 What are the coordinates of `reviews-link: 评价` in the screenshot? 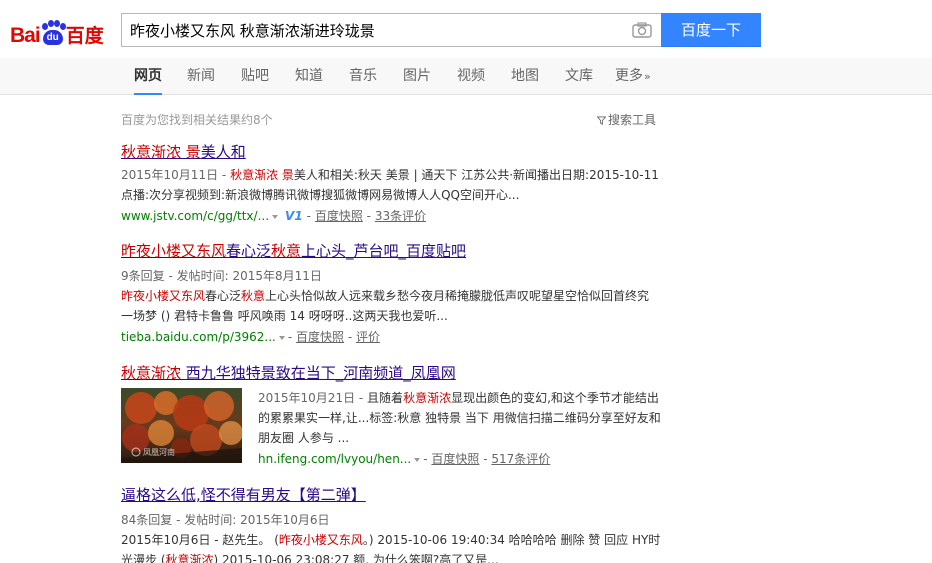 It's located at (368, 337).